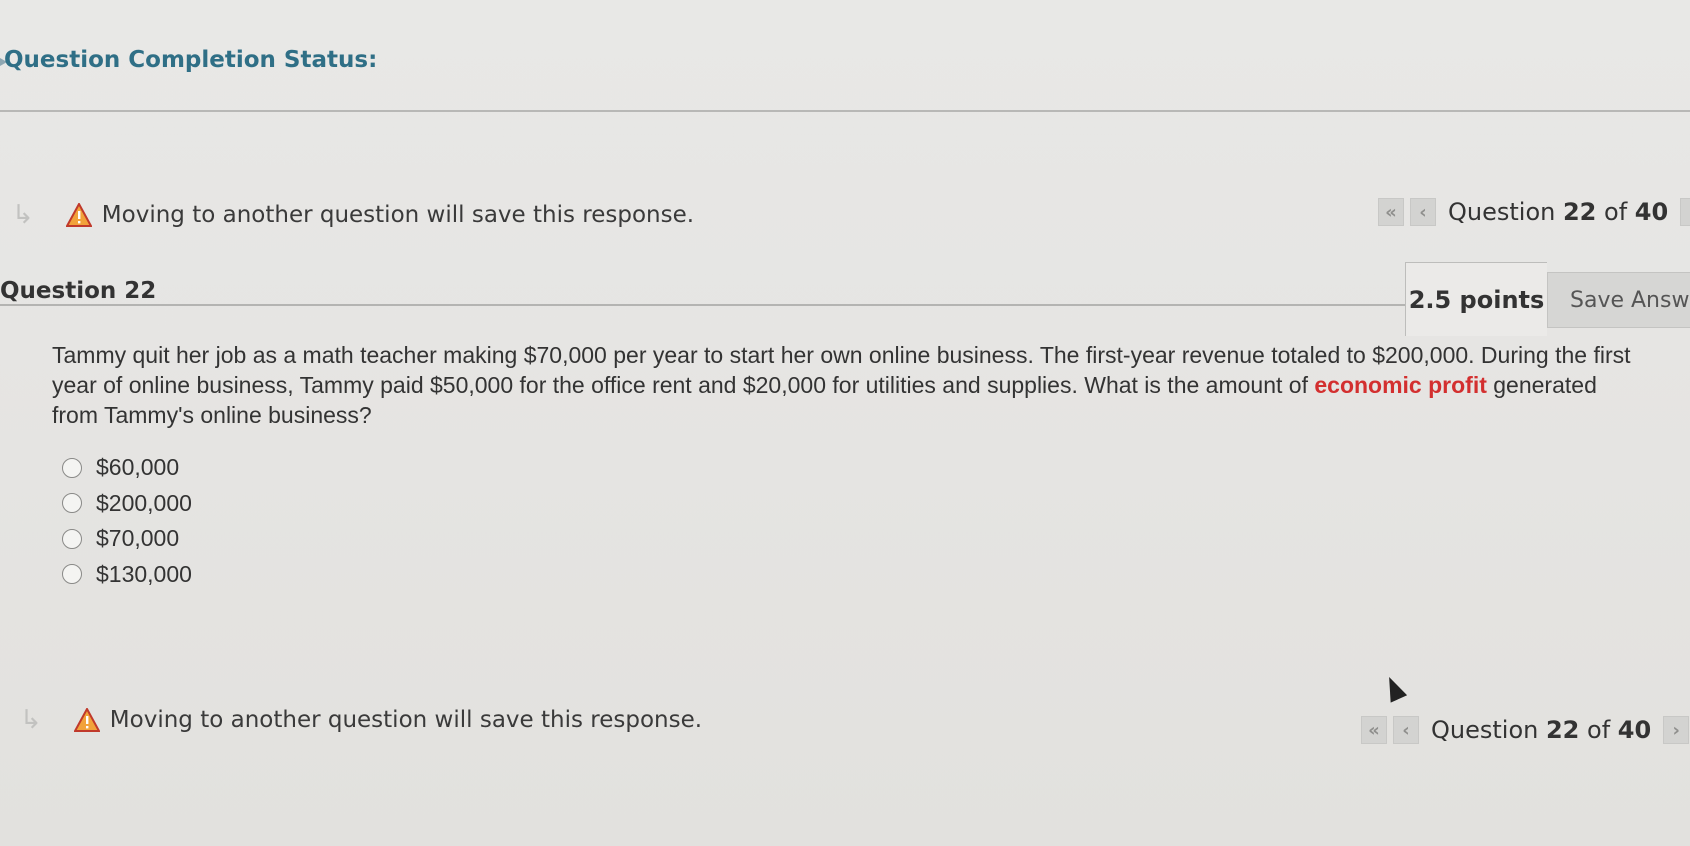  Describe the element at coordinates (137, 538) in the screenshot. I see `option-label: $70,000` at that location.